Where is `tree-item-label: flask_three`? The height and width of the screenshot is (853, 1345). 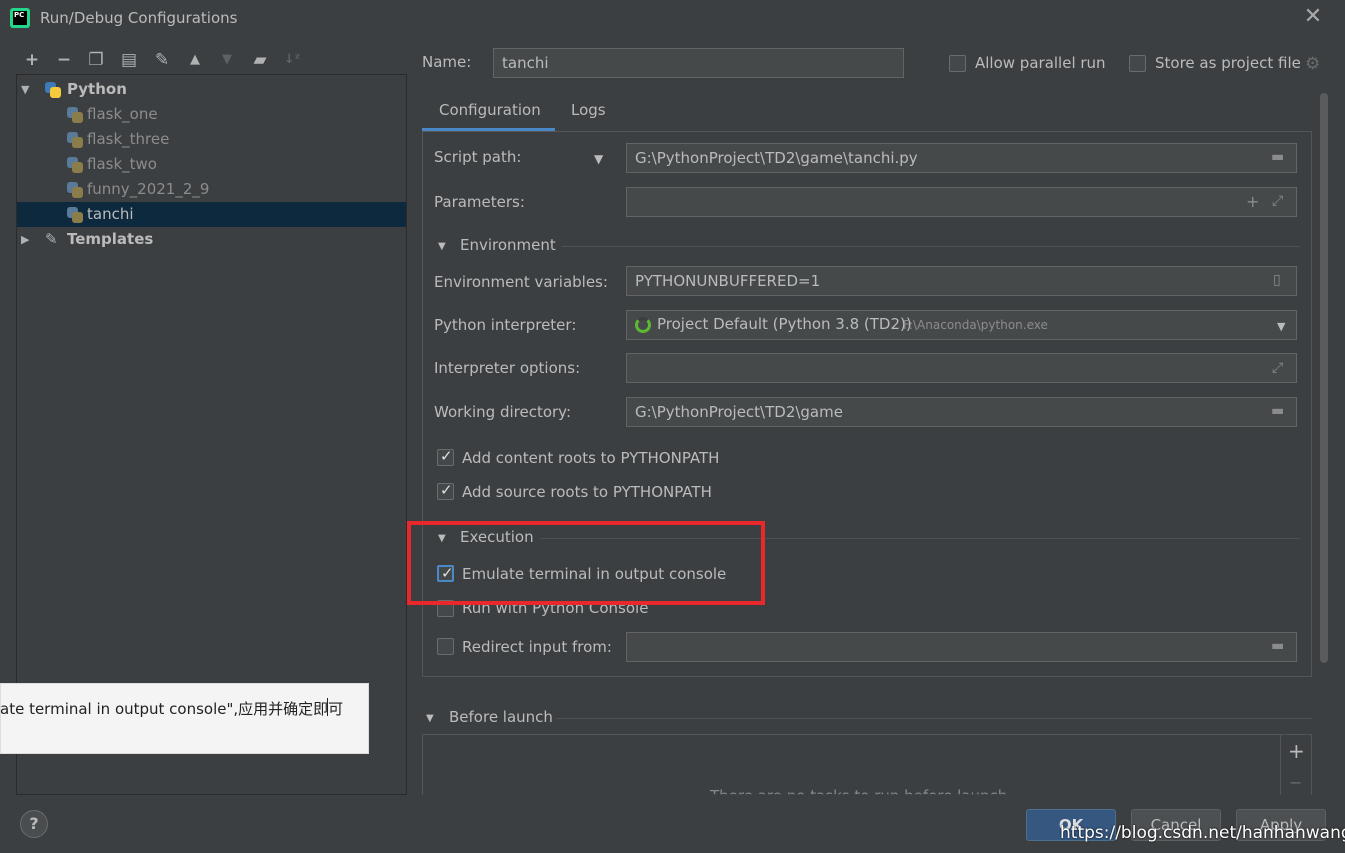 tree-item-label: flask_three is located at coordinates (128, 139).